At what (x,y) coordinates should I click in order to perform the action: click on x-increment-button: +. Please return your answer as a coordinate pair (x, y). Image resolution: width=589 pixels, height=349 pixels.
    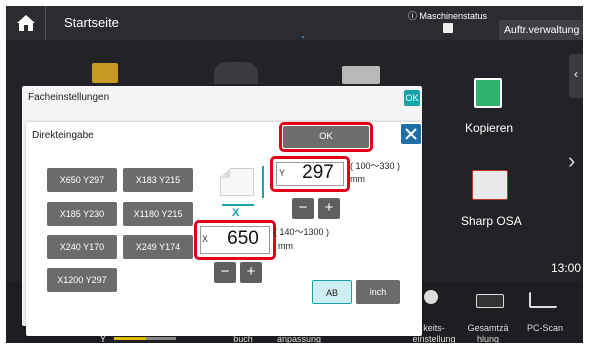
    Looking at the image, I should click on (251, 272).